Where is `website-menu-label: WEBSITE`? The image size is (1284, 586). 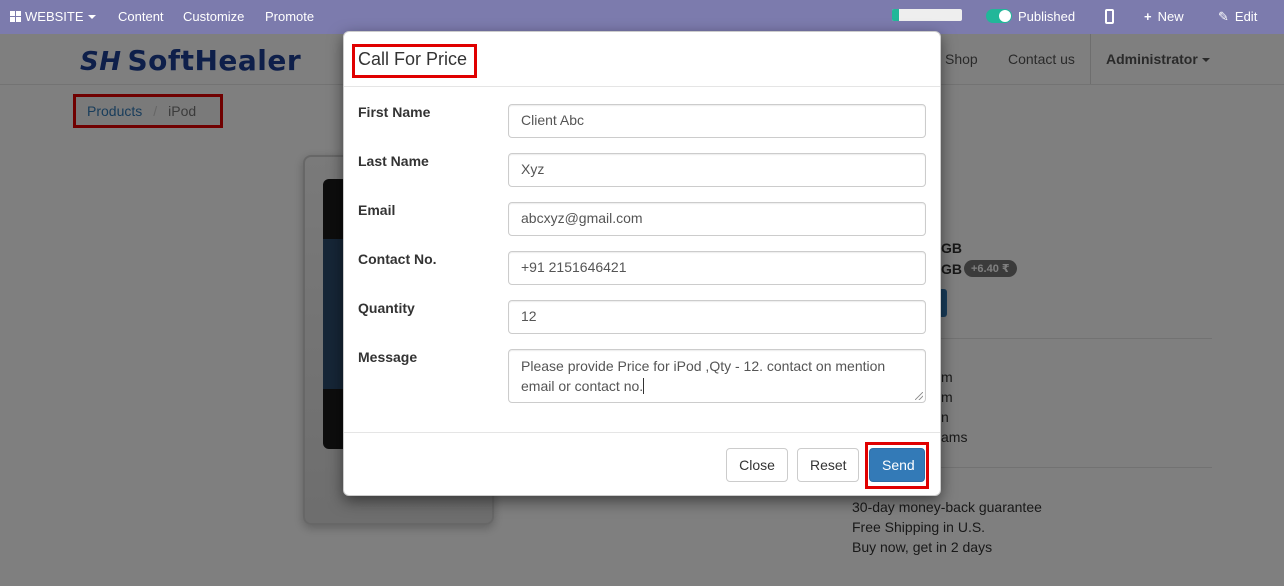 website-menu-label: WEBSITE is located at coordinates (54, 16).